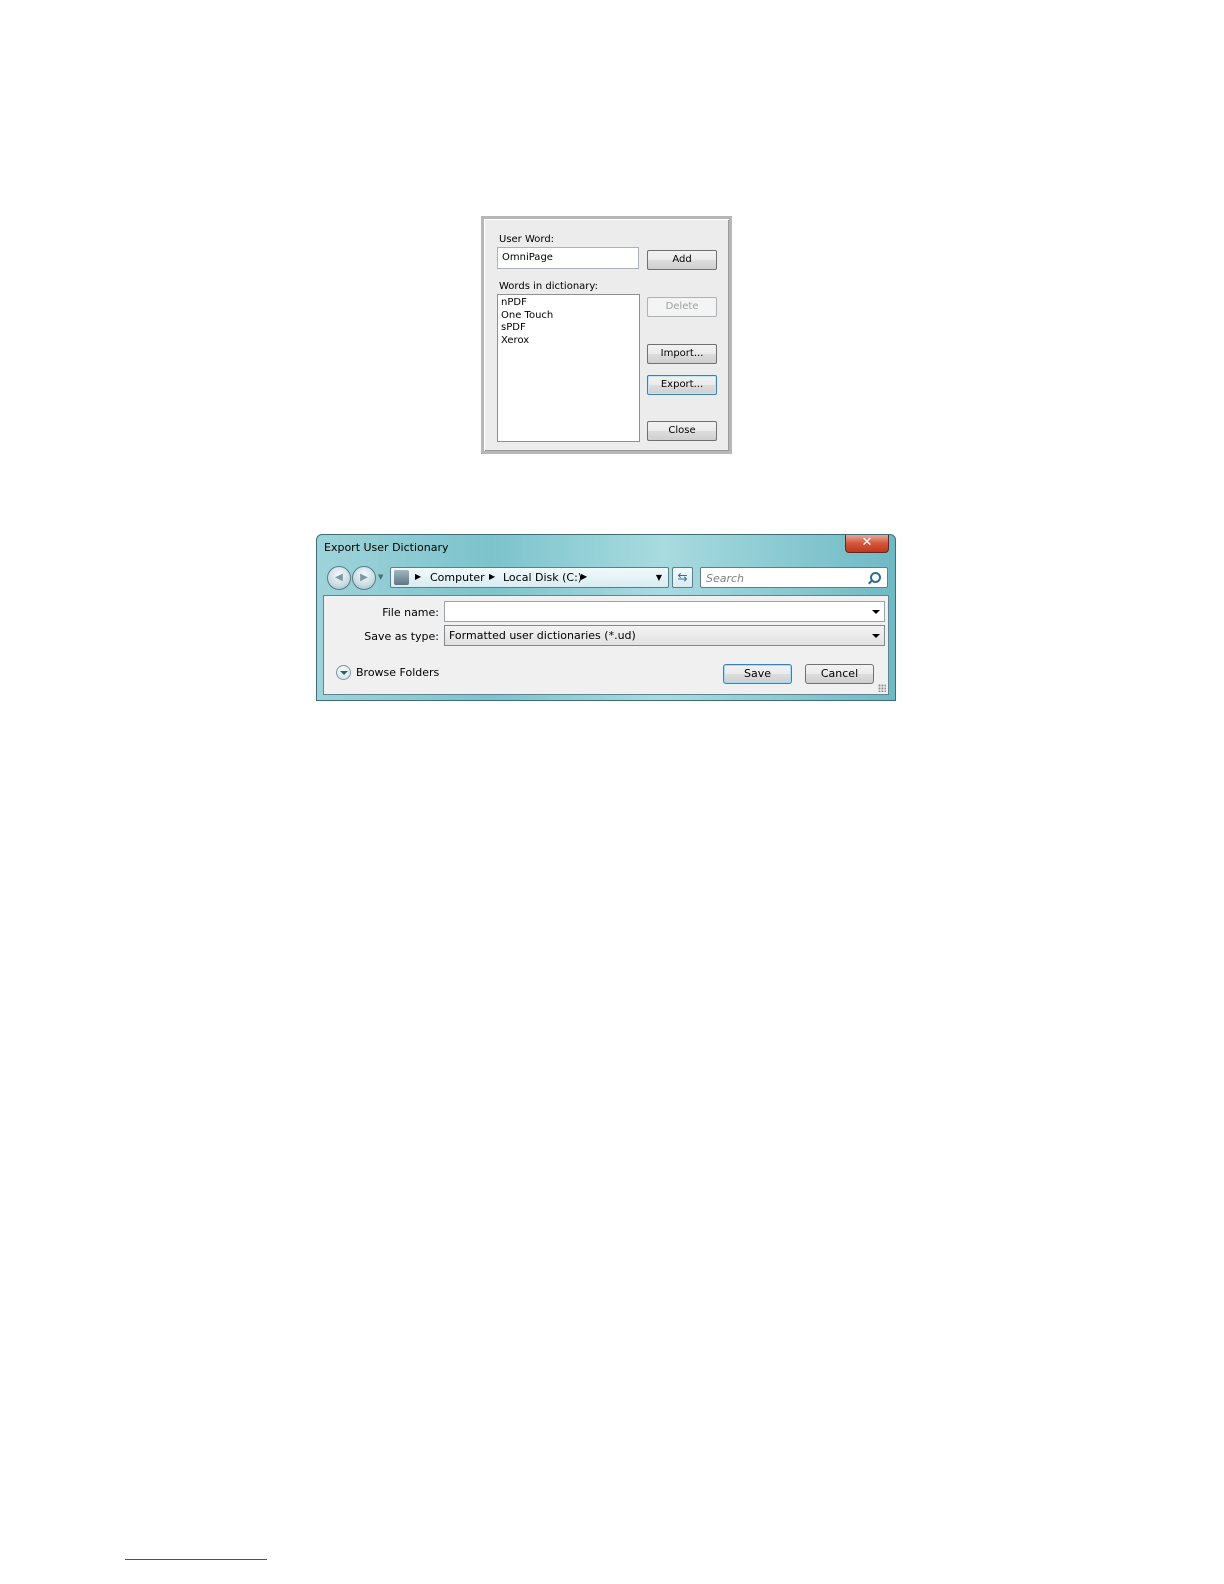 The width and height of the screenshot is (1224, 1584). I want to click on words-list: nPDF One Touch sPDF Xerox, so click(568, 368).